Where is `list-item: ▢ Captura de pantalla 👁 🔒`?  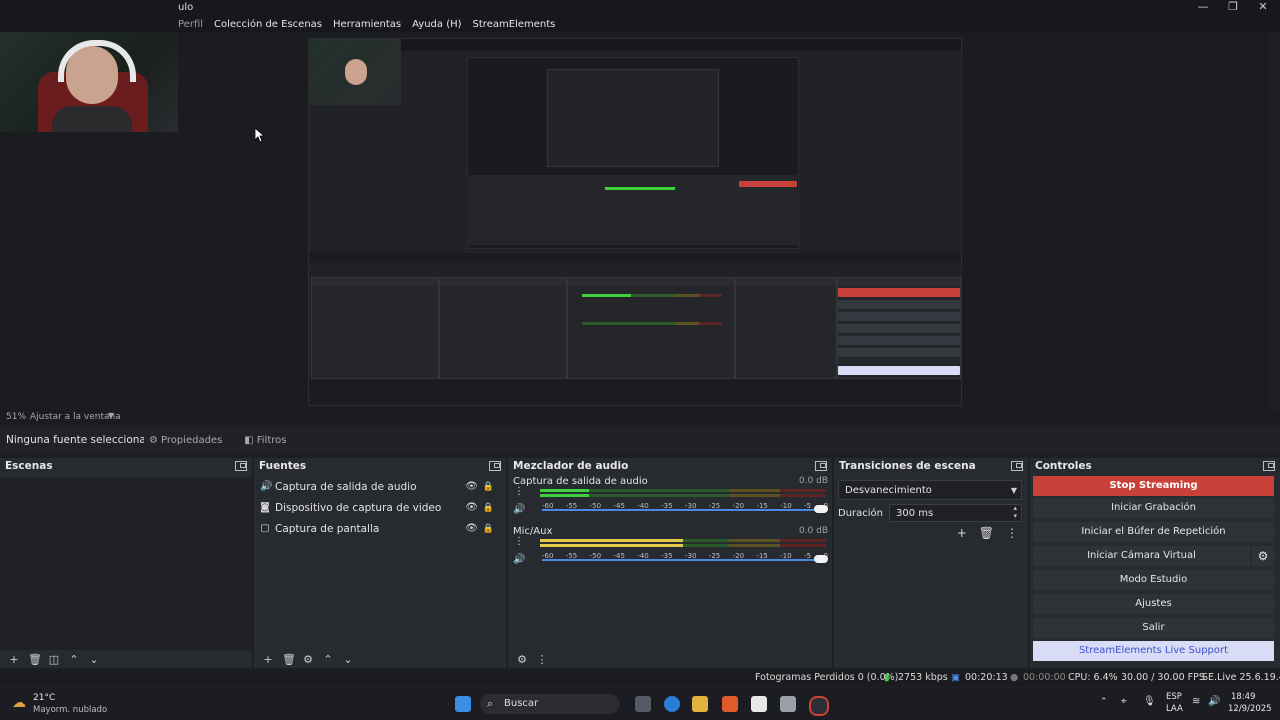
list-item: ▢ Captura de pantalla 👁 🔒 is located at coordinates (380, 528).